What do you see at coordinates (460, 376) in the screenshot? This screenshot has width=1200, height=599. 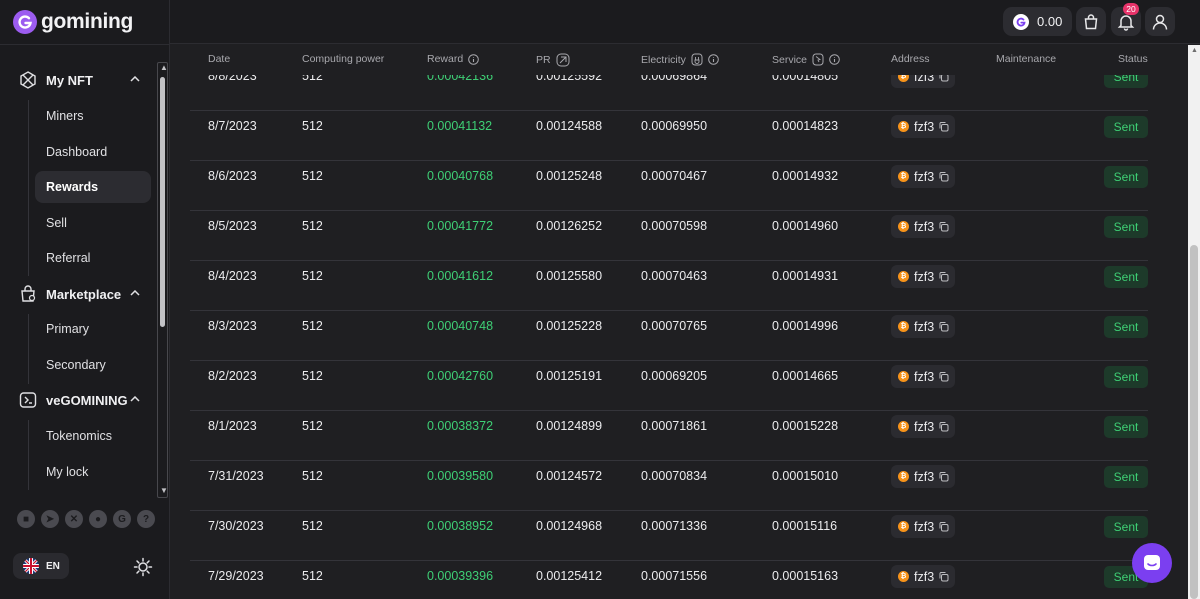 I see `cell-reward: 0.00042760` at bounding box center [460, 376].